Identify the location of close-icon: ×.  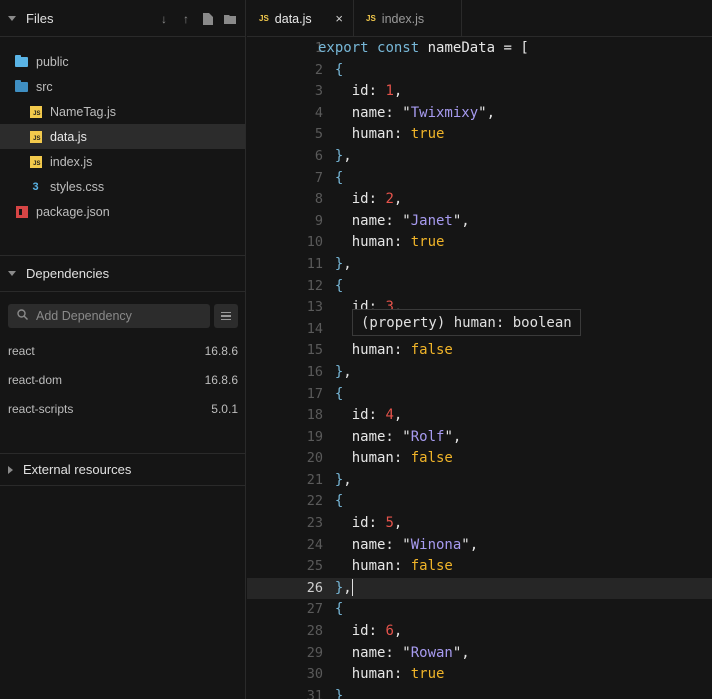
(339, 18).